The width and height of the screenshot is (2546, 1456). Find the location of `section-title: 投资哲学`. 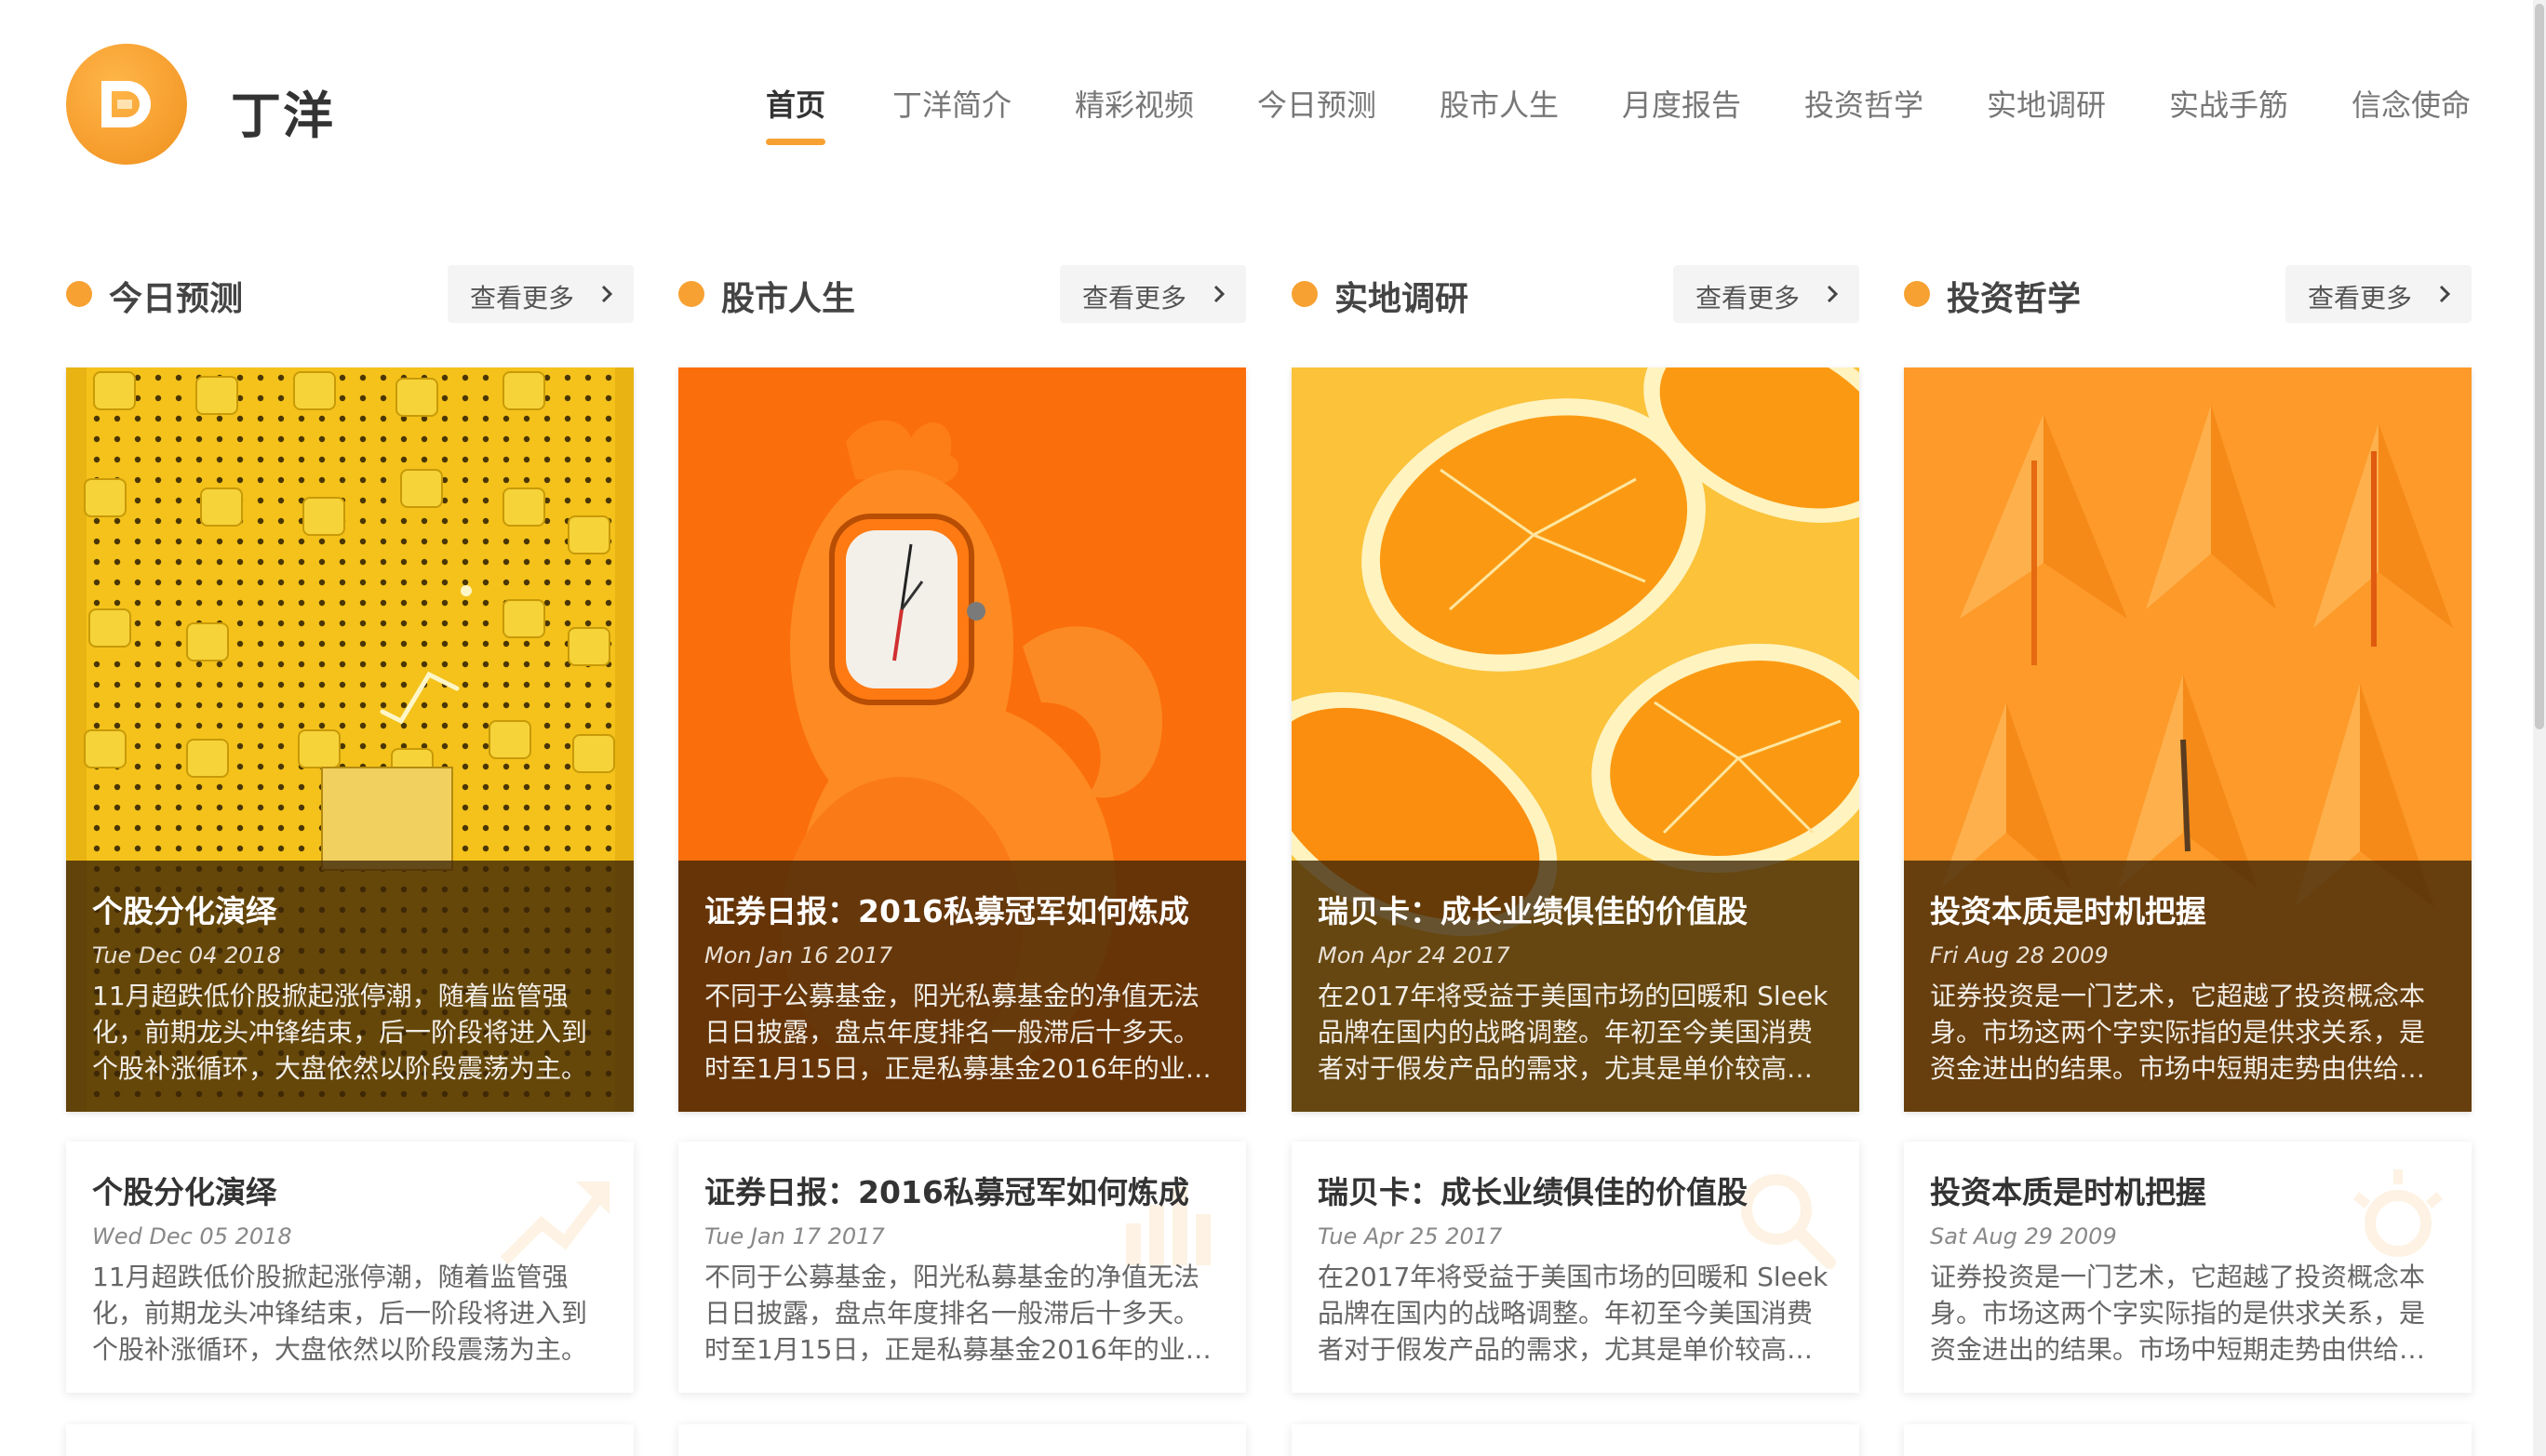

section-title: 投资哲学 is located at coordinates (2014, 299).